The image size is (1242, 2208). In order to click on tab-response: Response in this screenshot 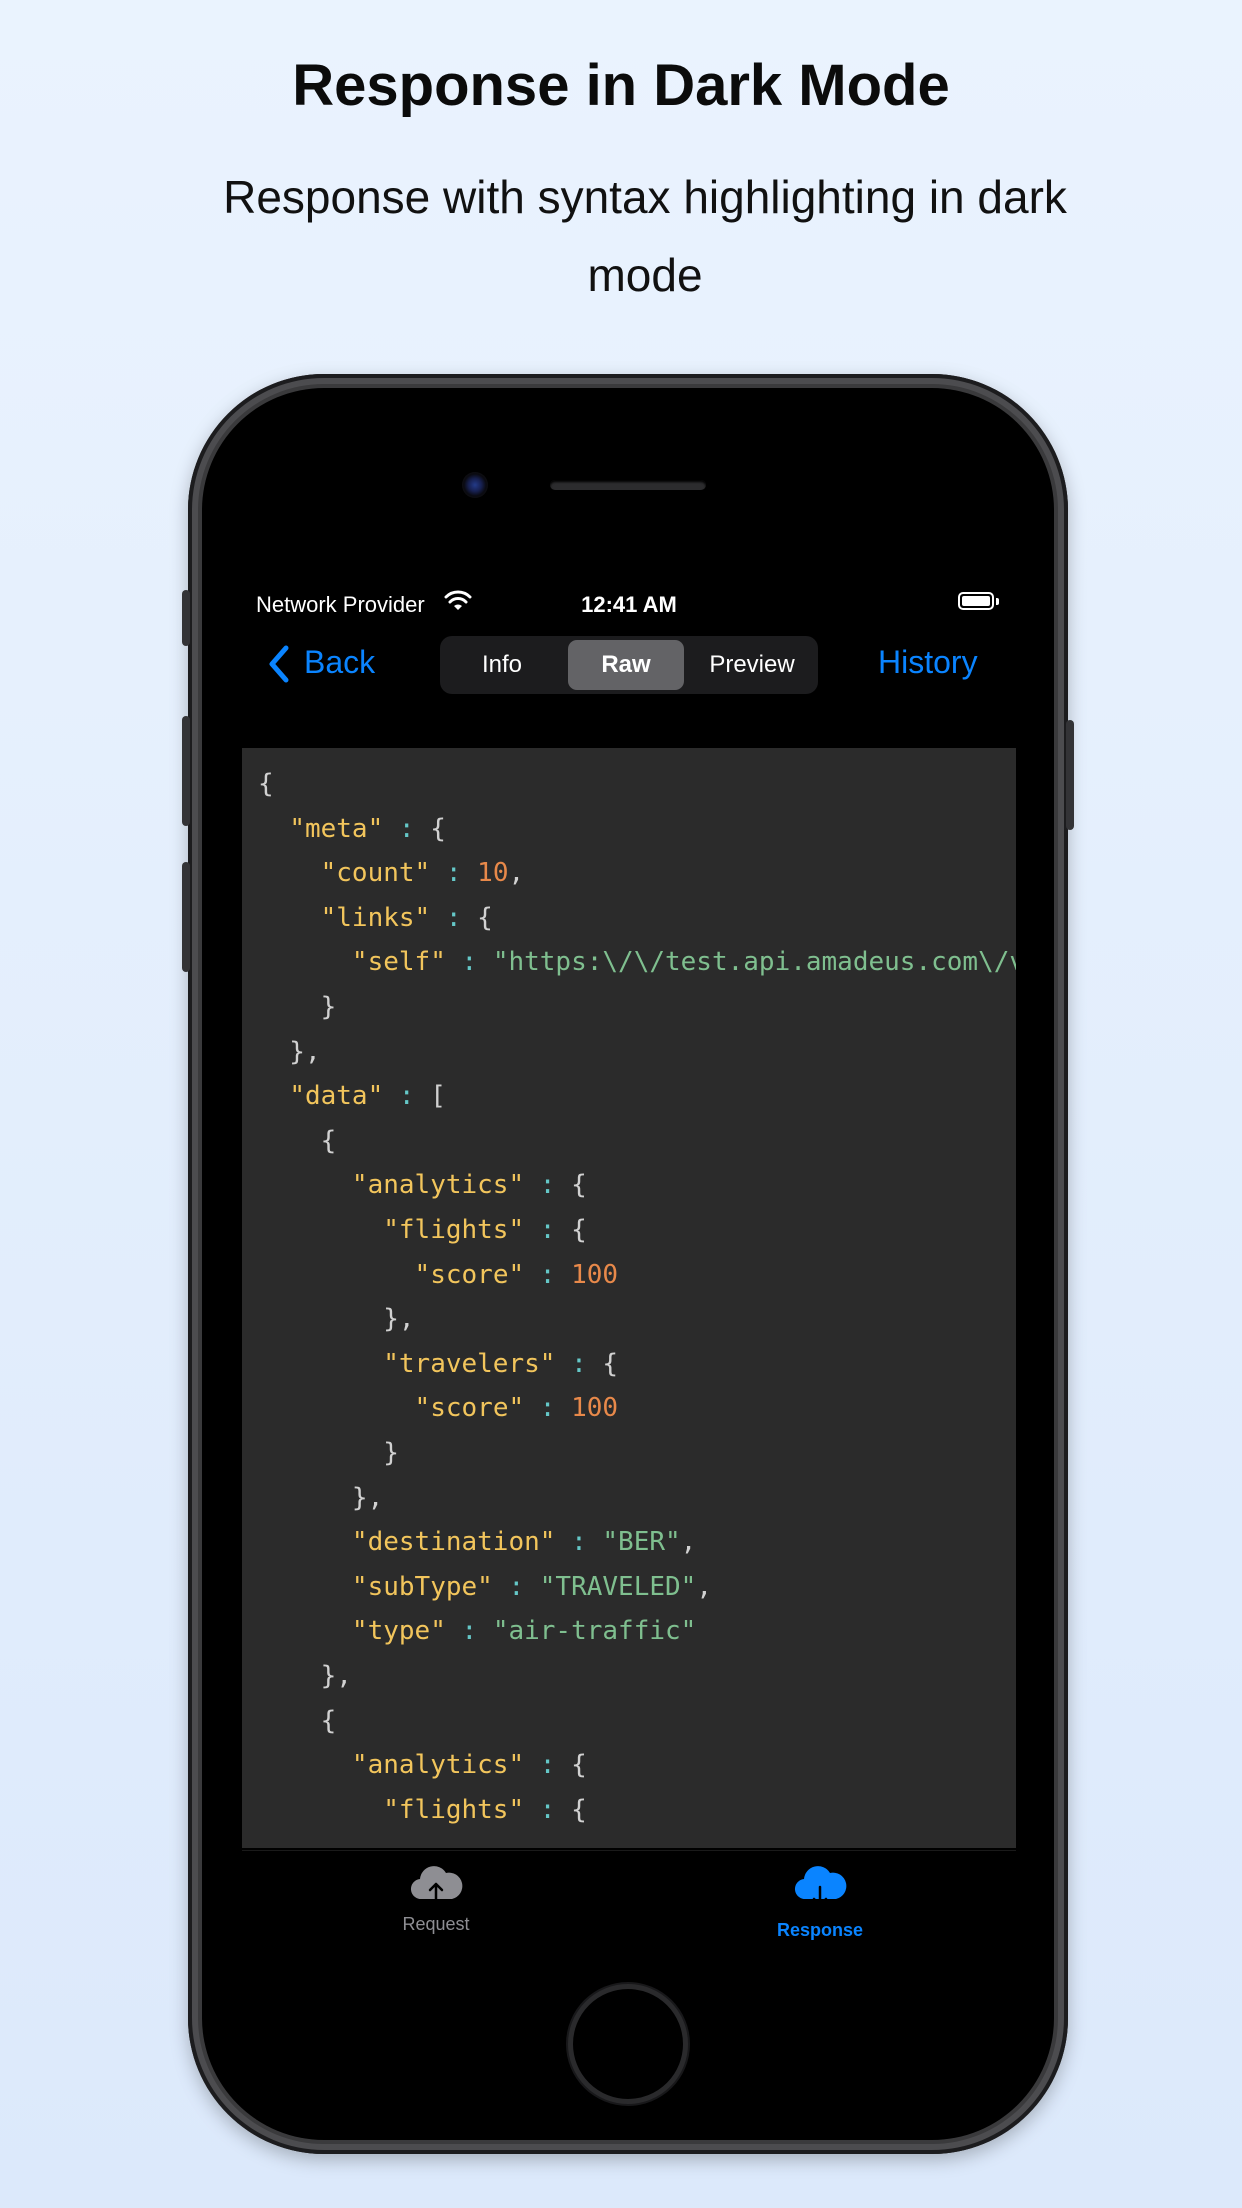, I will do `click(820, 1902)`.